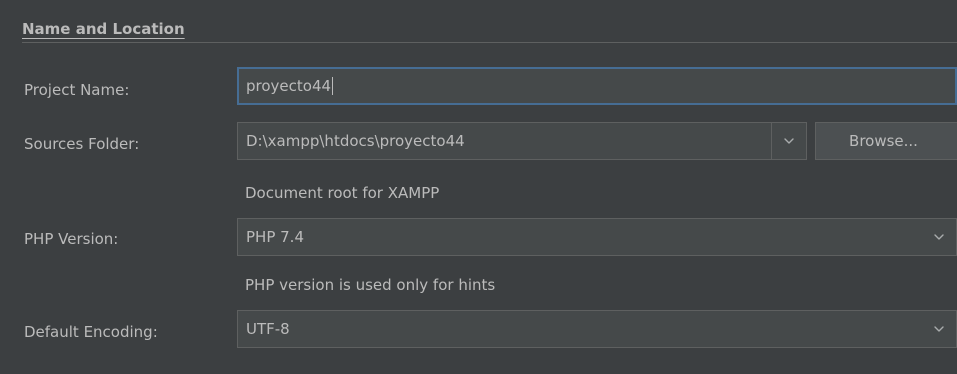 The height and width of the screenshot is (374, 957). I want to click on project-name-input: proyecto44, so click(597, 86).